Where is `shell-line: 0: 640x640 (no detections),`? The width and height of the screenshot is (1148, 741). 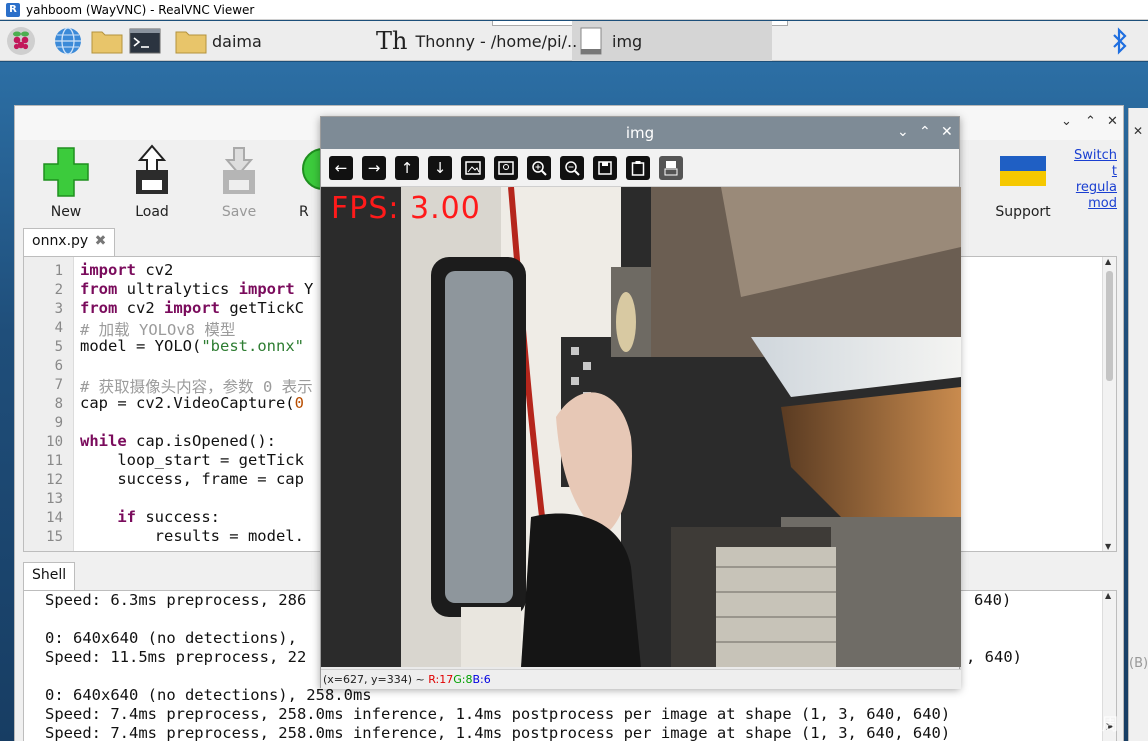
shell-line: 0: 640x640 (no detections), is located at coordinates (171, 638).